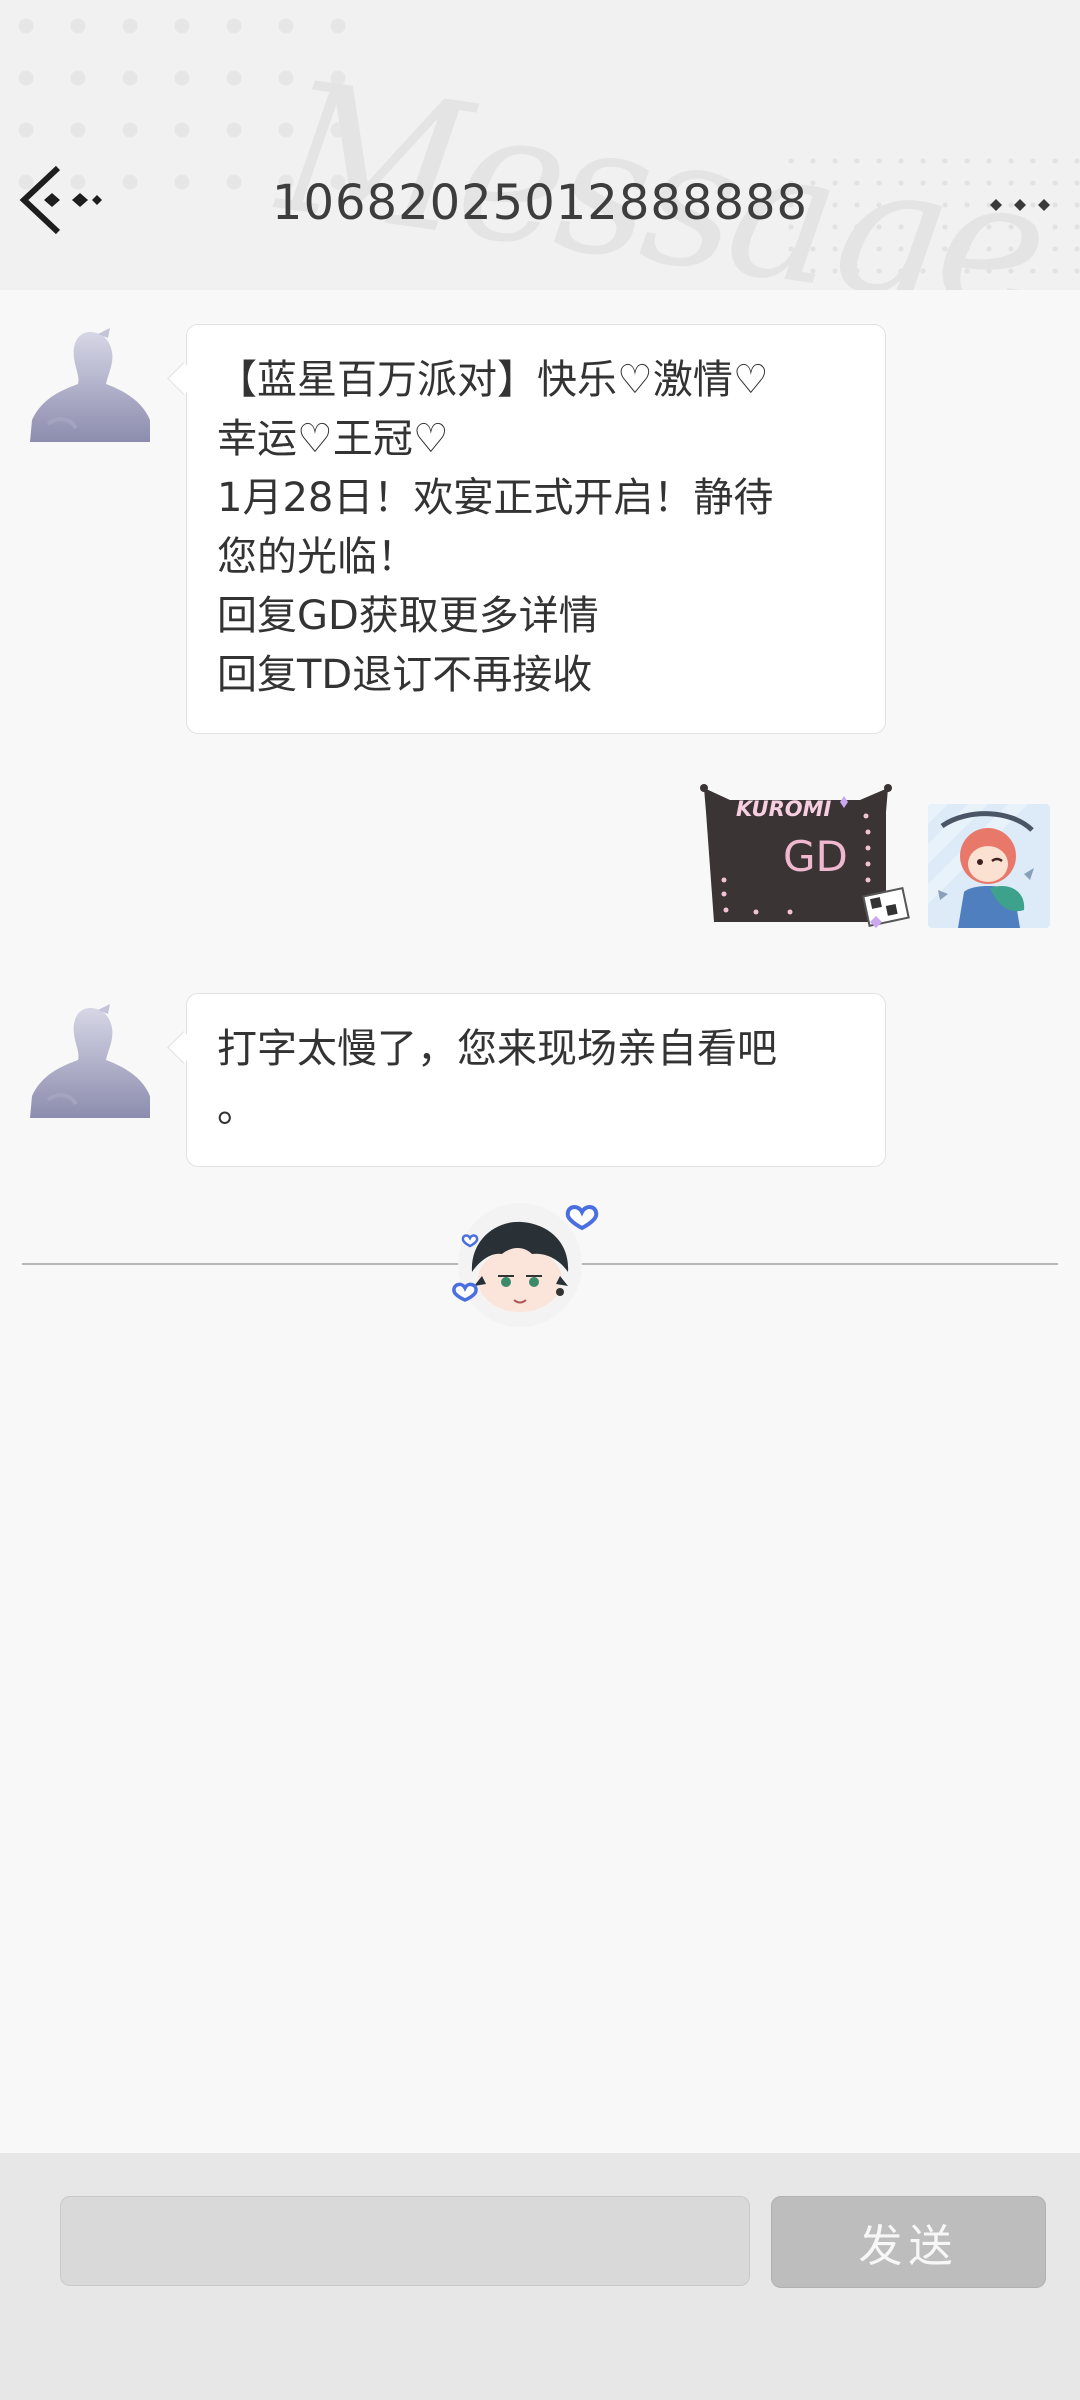 The image size is (1080, 2400). Describe the element at coordinates (536, 1080) in the screenshot. I see `message-bubble: 打字太慢了，您来现场亲自看吧 。` at that location.